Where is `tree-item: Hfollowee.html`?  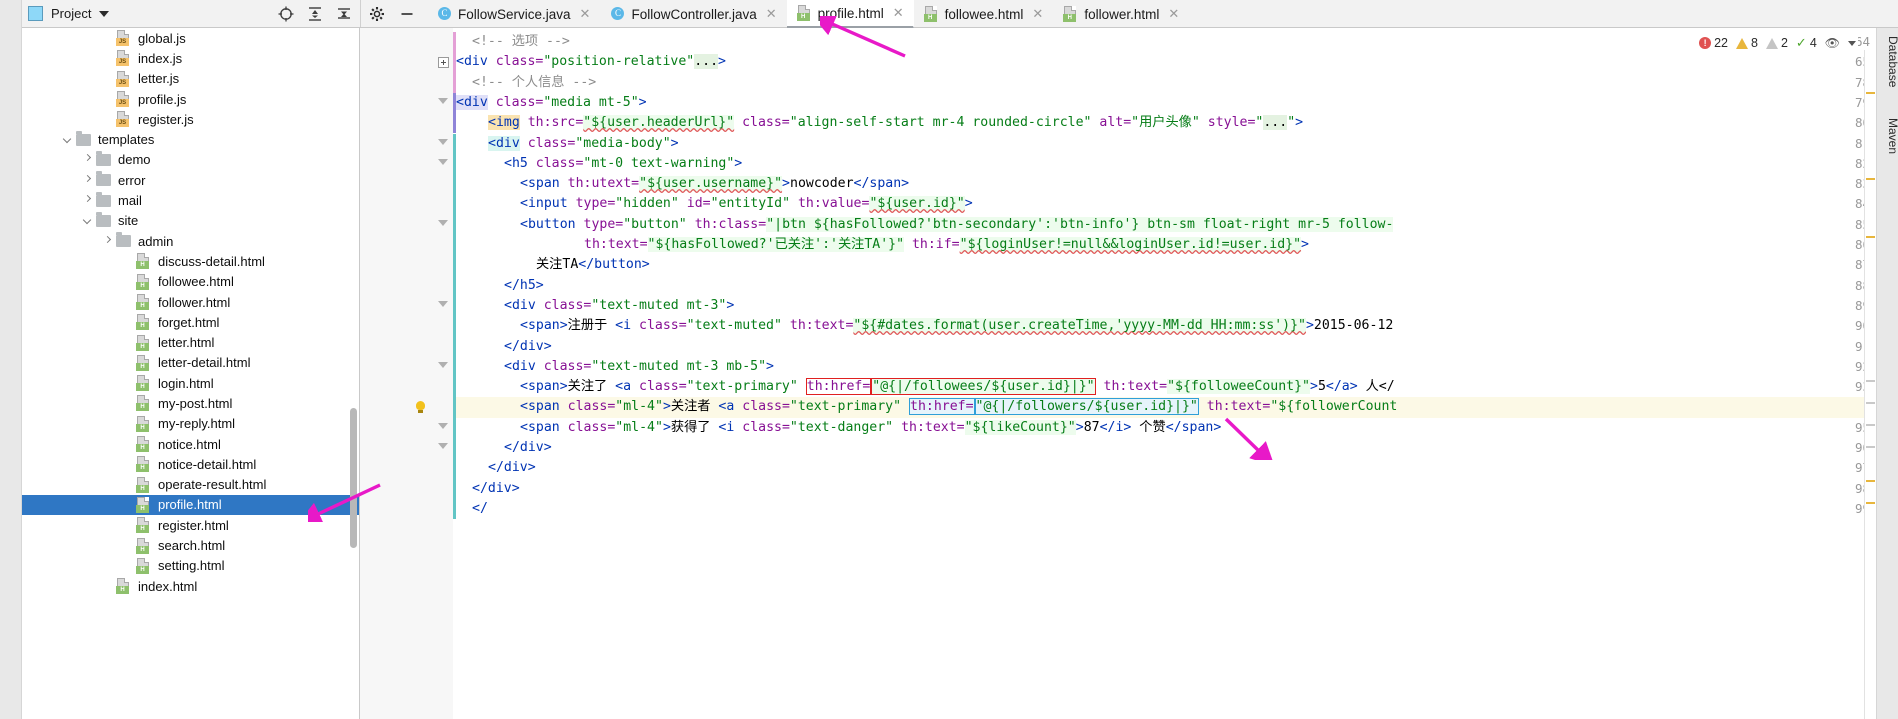 tree-item: Hfollowee.html is located at coordinates (190, 282).